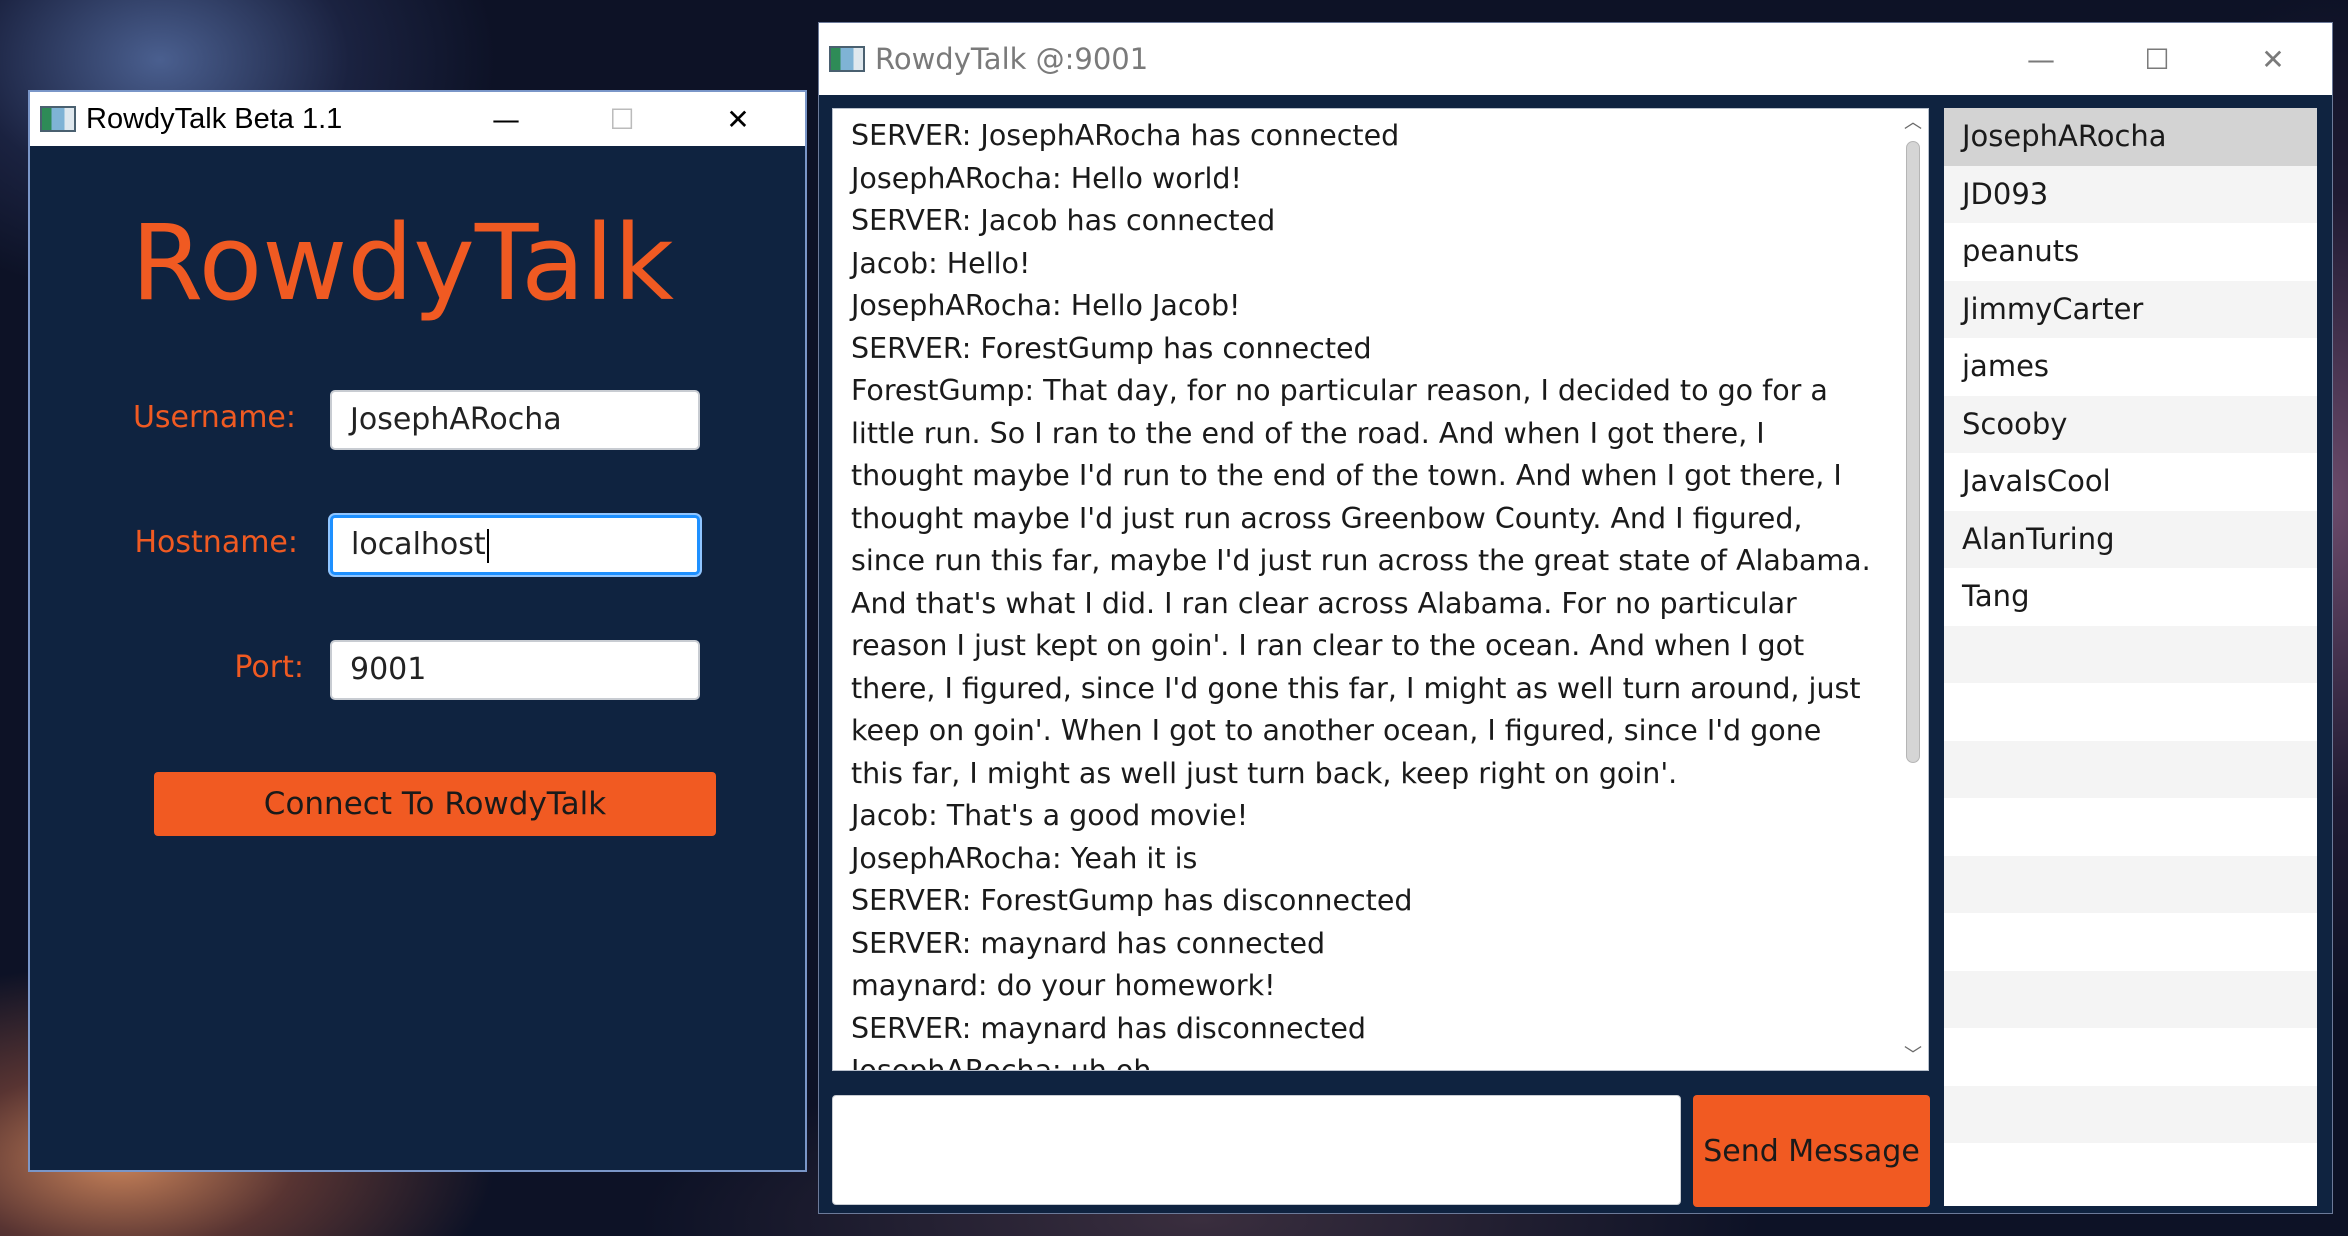 The width and height of the screenshot is (2348, 1236). I want to click on message-item: JosephARocha: uh oh, so click(1001, 1062).